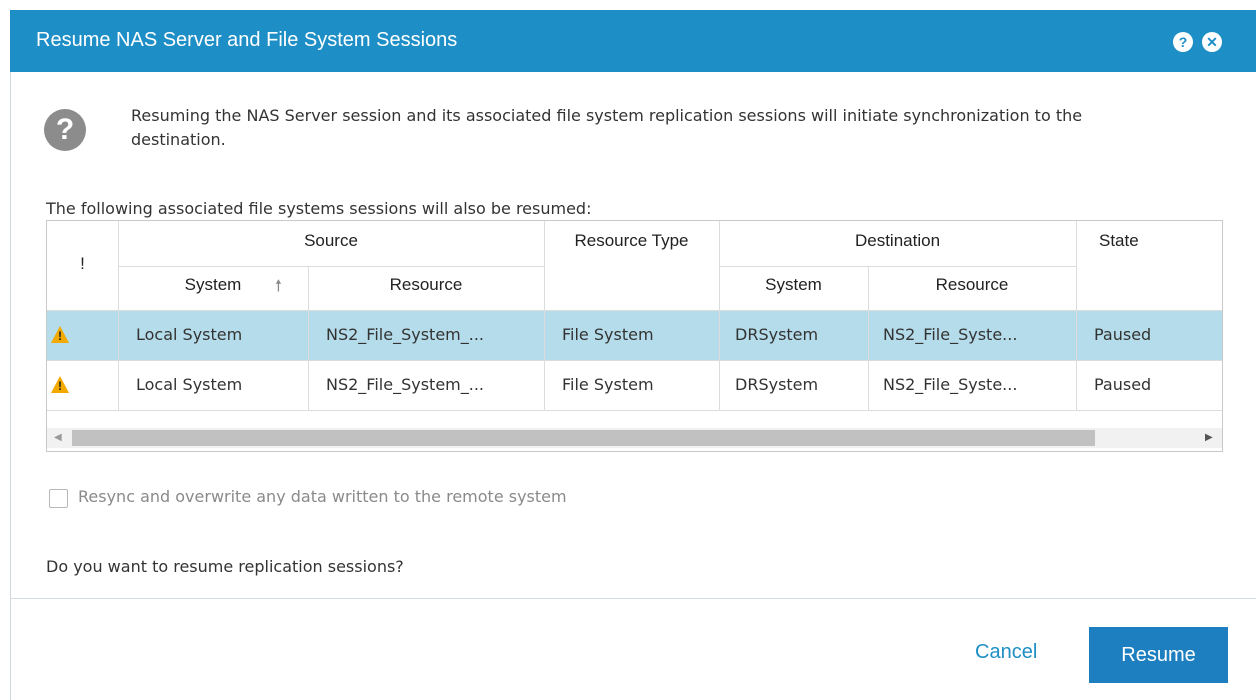  Describe the element at coordinates (331, 240) in the screenshot. I see `col-group-source: Source` at that location.